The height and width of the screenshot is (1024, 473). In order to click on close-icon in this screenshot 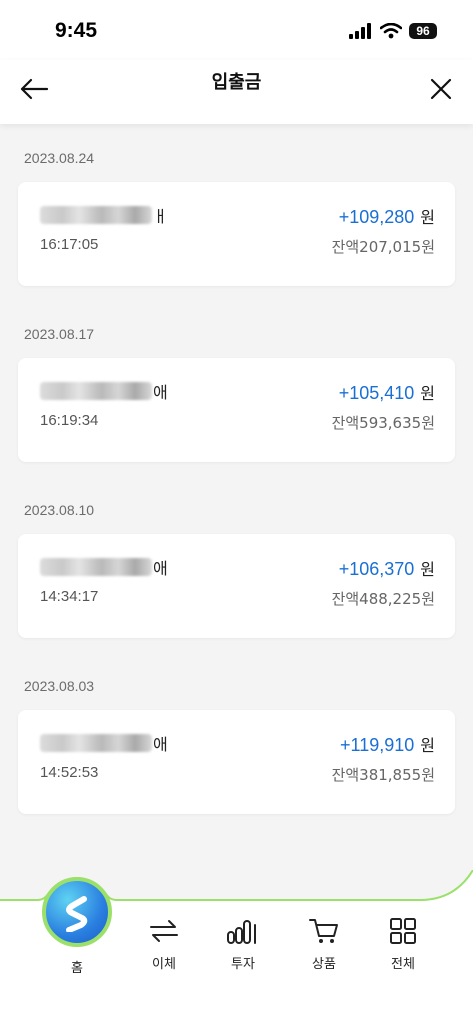, I will do `click(441, 89)`.